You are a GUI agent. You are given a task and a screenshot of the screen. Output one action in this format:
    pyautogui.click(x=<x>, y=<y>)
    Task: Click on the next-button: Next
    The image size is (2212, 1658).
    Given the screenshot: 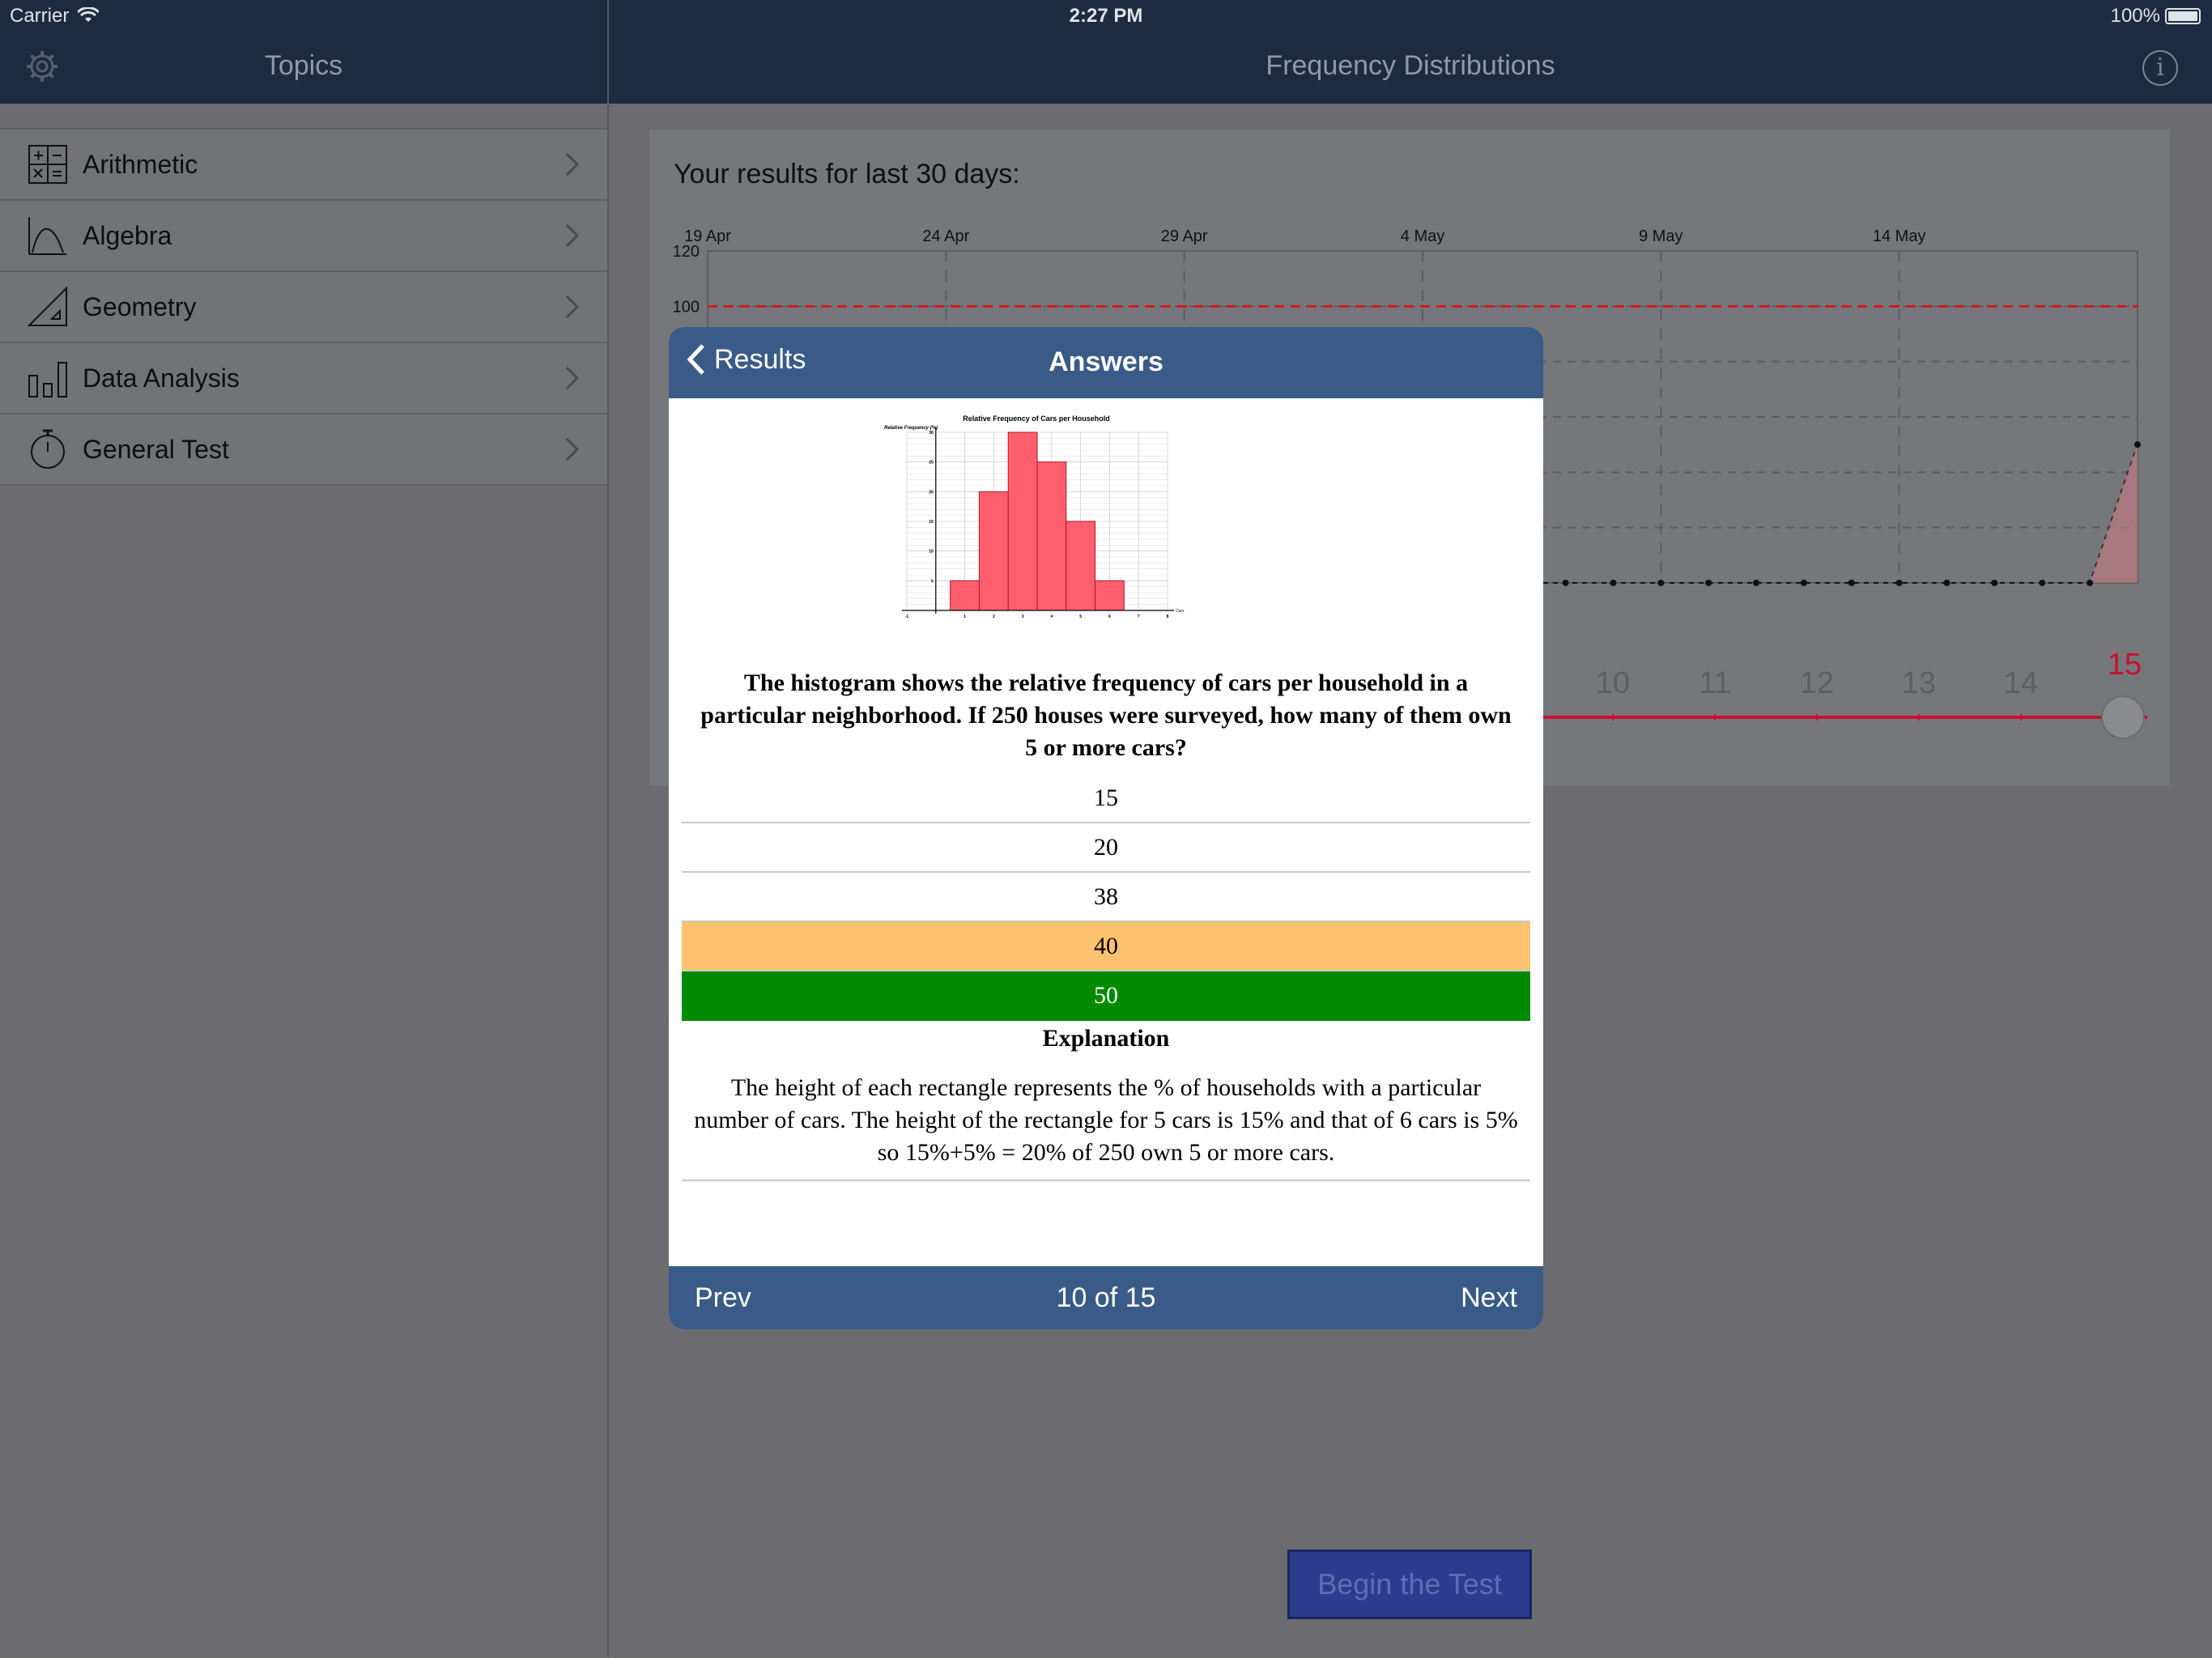 What is the action you would take?
    pyautogui.click(x=1489, y=1298)
    